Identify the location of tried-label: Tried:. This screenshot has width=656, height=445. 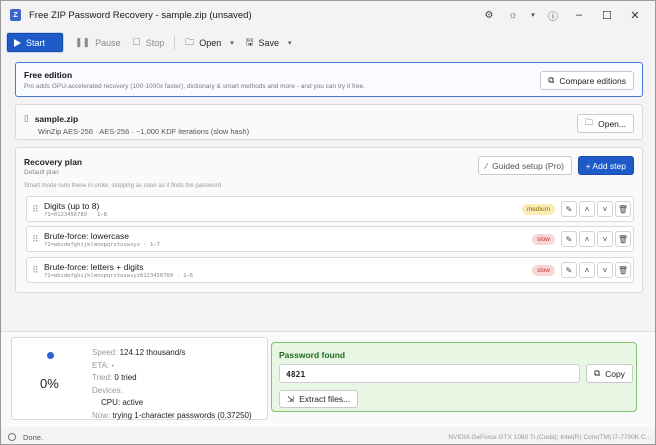
(102, 377).